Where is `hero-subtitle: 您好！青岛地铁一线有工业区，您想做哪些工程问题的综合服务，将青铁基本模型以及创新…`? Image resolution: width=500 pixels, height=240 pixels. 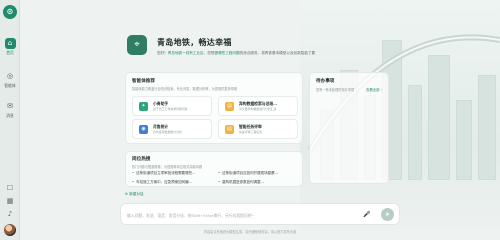
hero-subtitle: 您好！青岛地铁一线有工业区，您想做哪些工程问题的综合服务，将青铁基本模型以及创新… is located at coordinates (236, 53).